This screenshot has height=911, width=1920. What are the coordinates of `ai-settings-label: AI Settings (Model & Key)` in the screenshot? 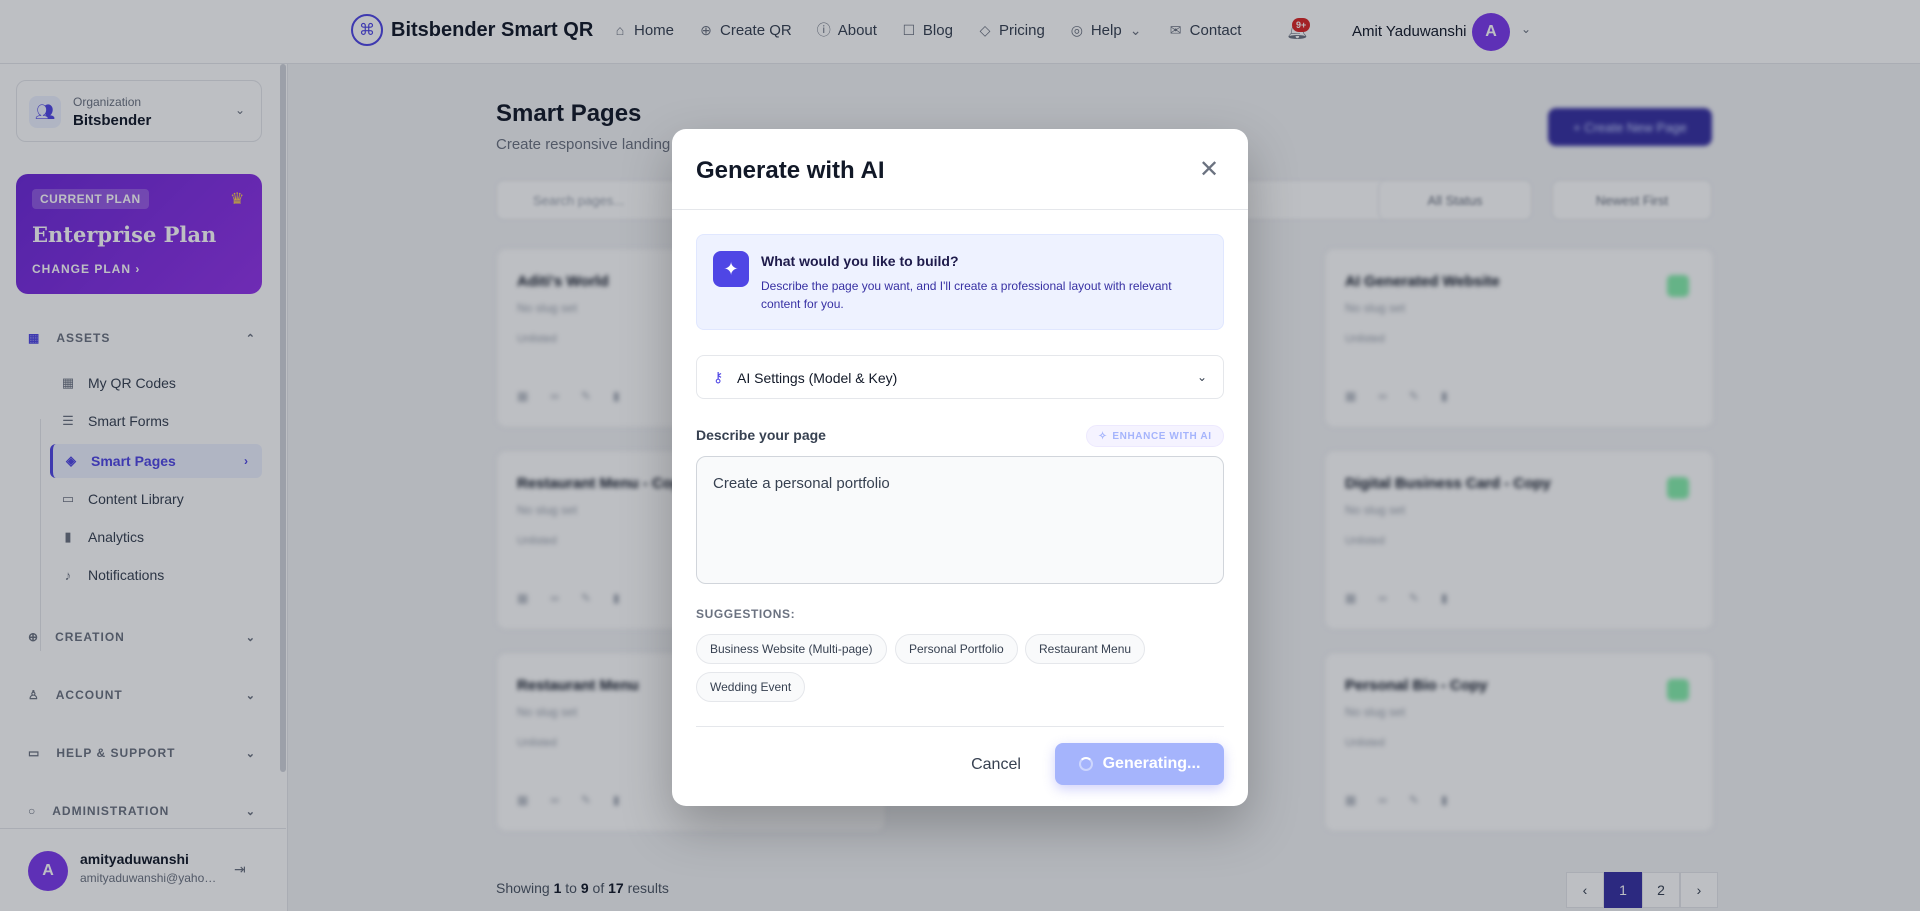 It's located at (817, 378).